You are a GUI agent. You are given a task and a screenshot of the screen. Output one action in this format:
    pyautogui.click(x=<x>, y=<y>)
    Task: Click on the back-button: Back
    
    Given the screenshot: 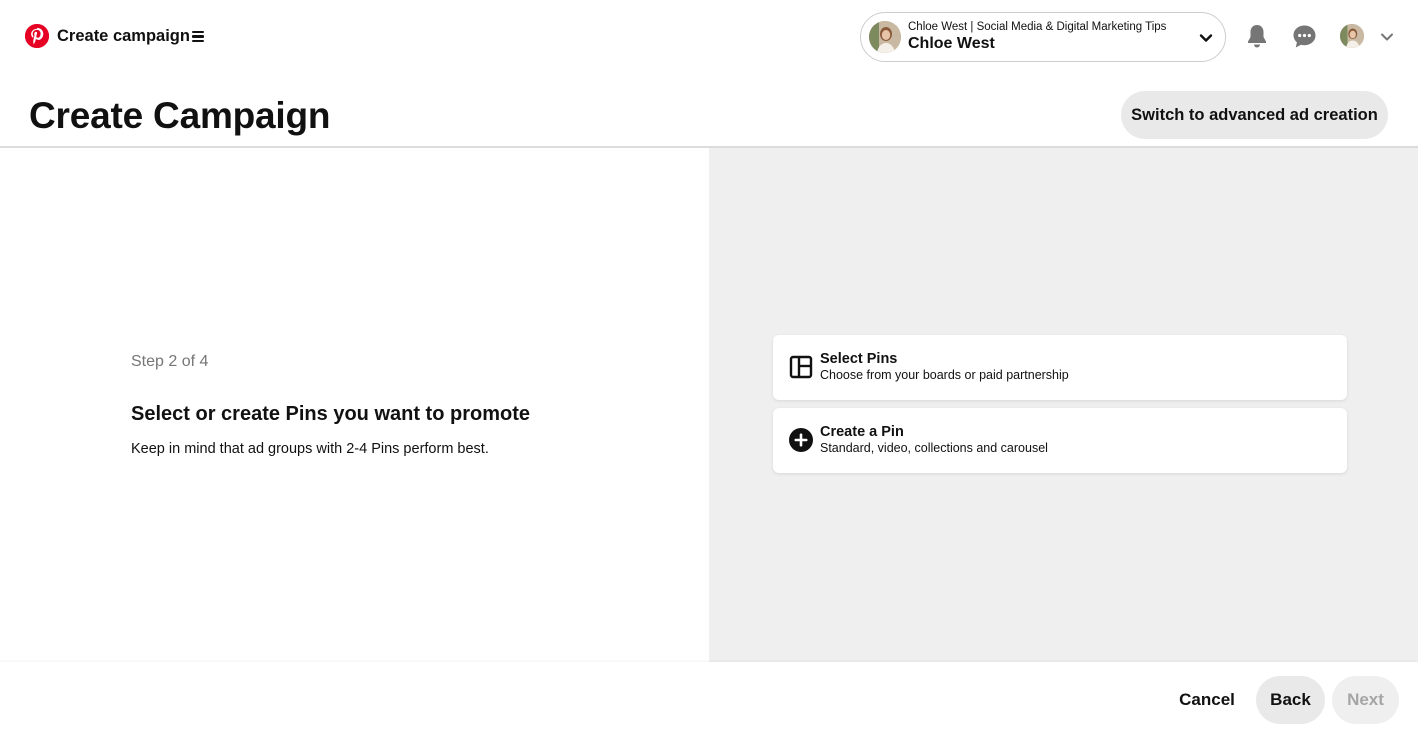 What is the action you would take?
    pyautogui.click(x=1290, y=700)
    